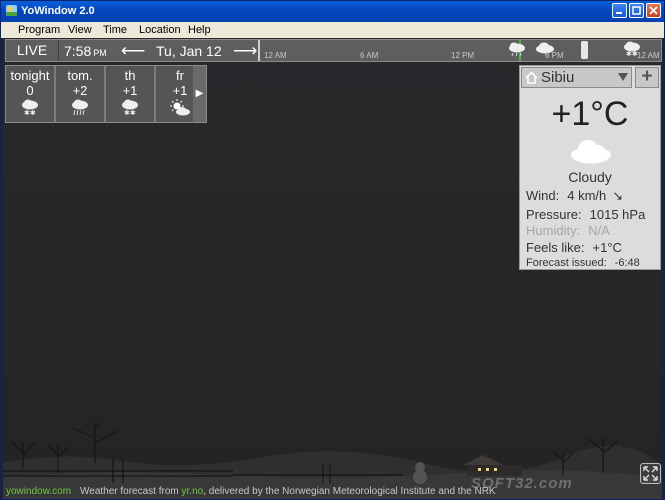 The width and height of the screenshot is (665, 500). Describe the element at coordinates (332, 11) in the screenshot. I see `title-bar: YoWindow 2.0` at that location.